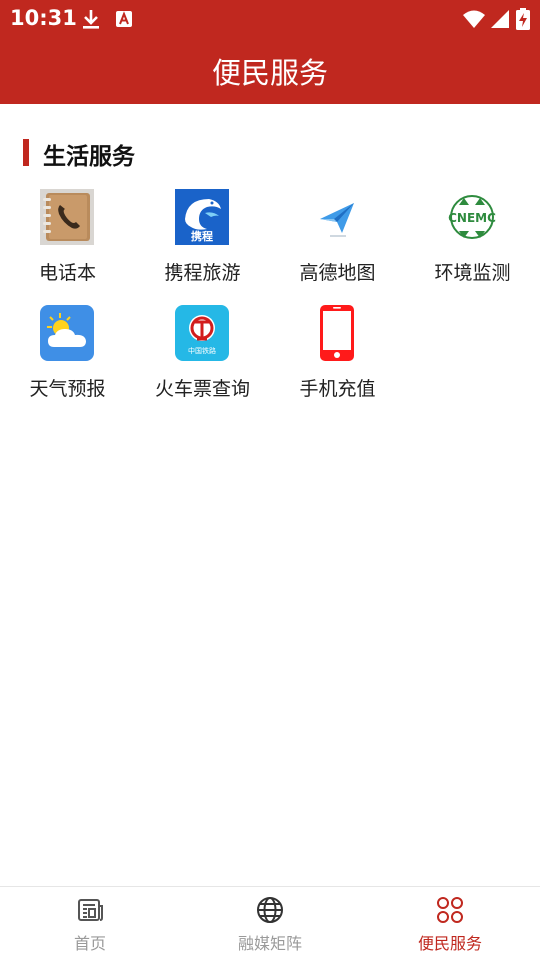  Describe the element at coordinates (450, 923) in the screenshot. I see `tab-convenience-services: 便民服务` at that location.